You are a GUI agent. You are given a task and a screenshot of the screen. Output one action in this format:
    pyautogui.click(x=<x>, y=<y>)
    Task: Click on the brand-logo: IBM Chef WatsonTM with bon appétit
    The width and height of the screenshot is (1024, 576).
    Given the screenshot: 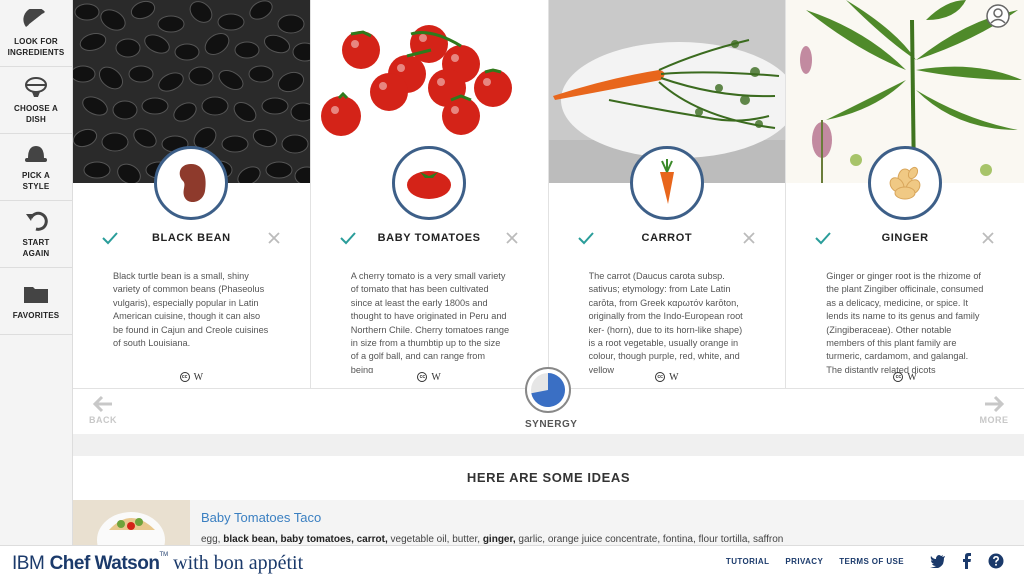 What is the action you would take?
    pyautogui.click(x=157, y=563)
    